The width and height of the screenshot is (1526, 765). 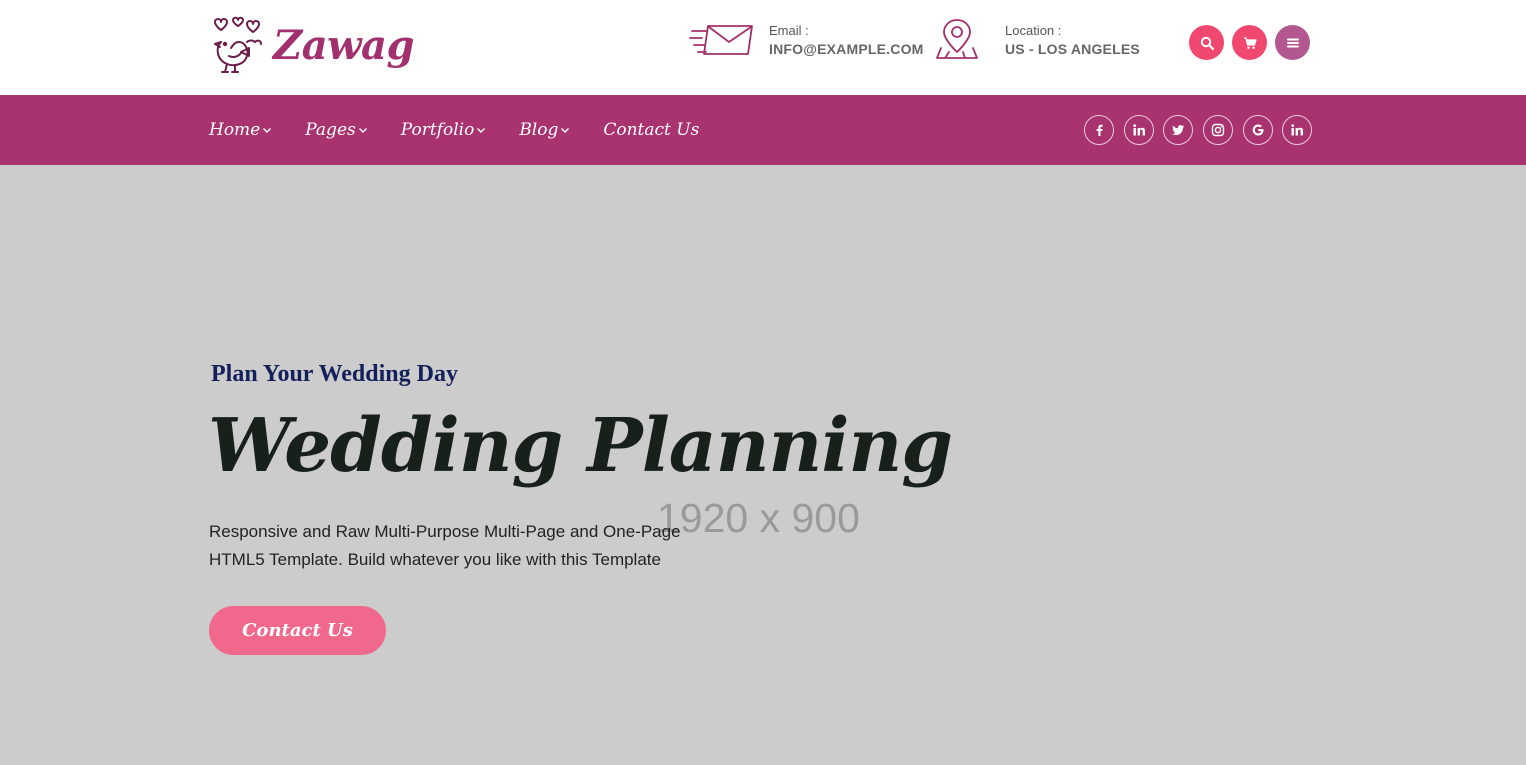 I want to click on nav-item-pages: Pages, so click(x=336, y=130).